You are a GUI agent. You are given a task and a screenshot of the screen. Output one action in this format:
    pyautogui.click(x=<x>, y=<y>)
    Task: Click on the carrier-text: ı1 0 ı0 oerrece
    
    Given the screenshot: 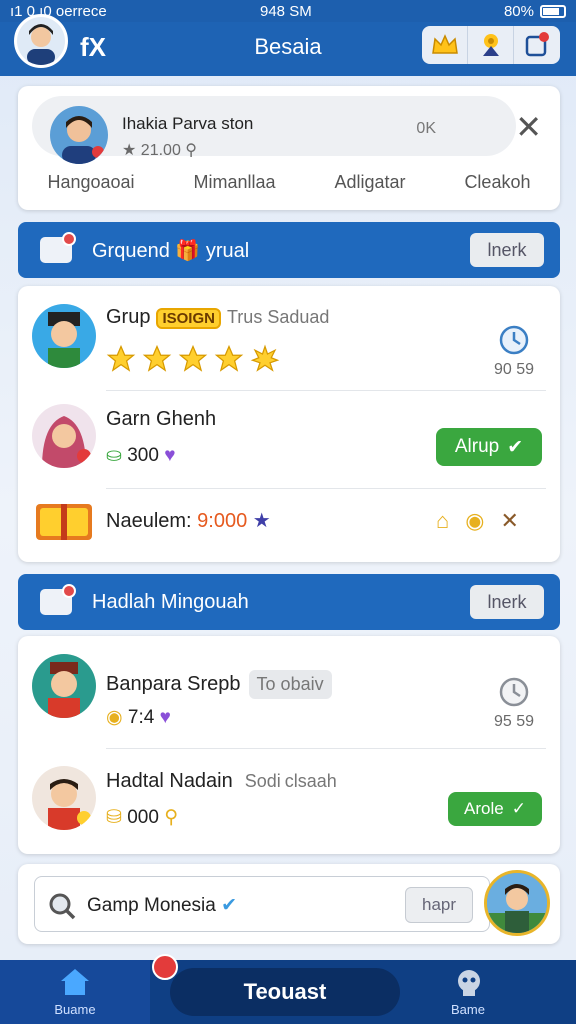 What is the action you would take?
    pyautogui.click(x=58, y=11)
    